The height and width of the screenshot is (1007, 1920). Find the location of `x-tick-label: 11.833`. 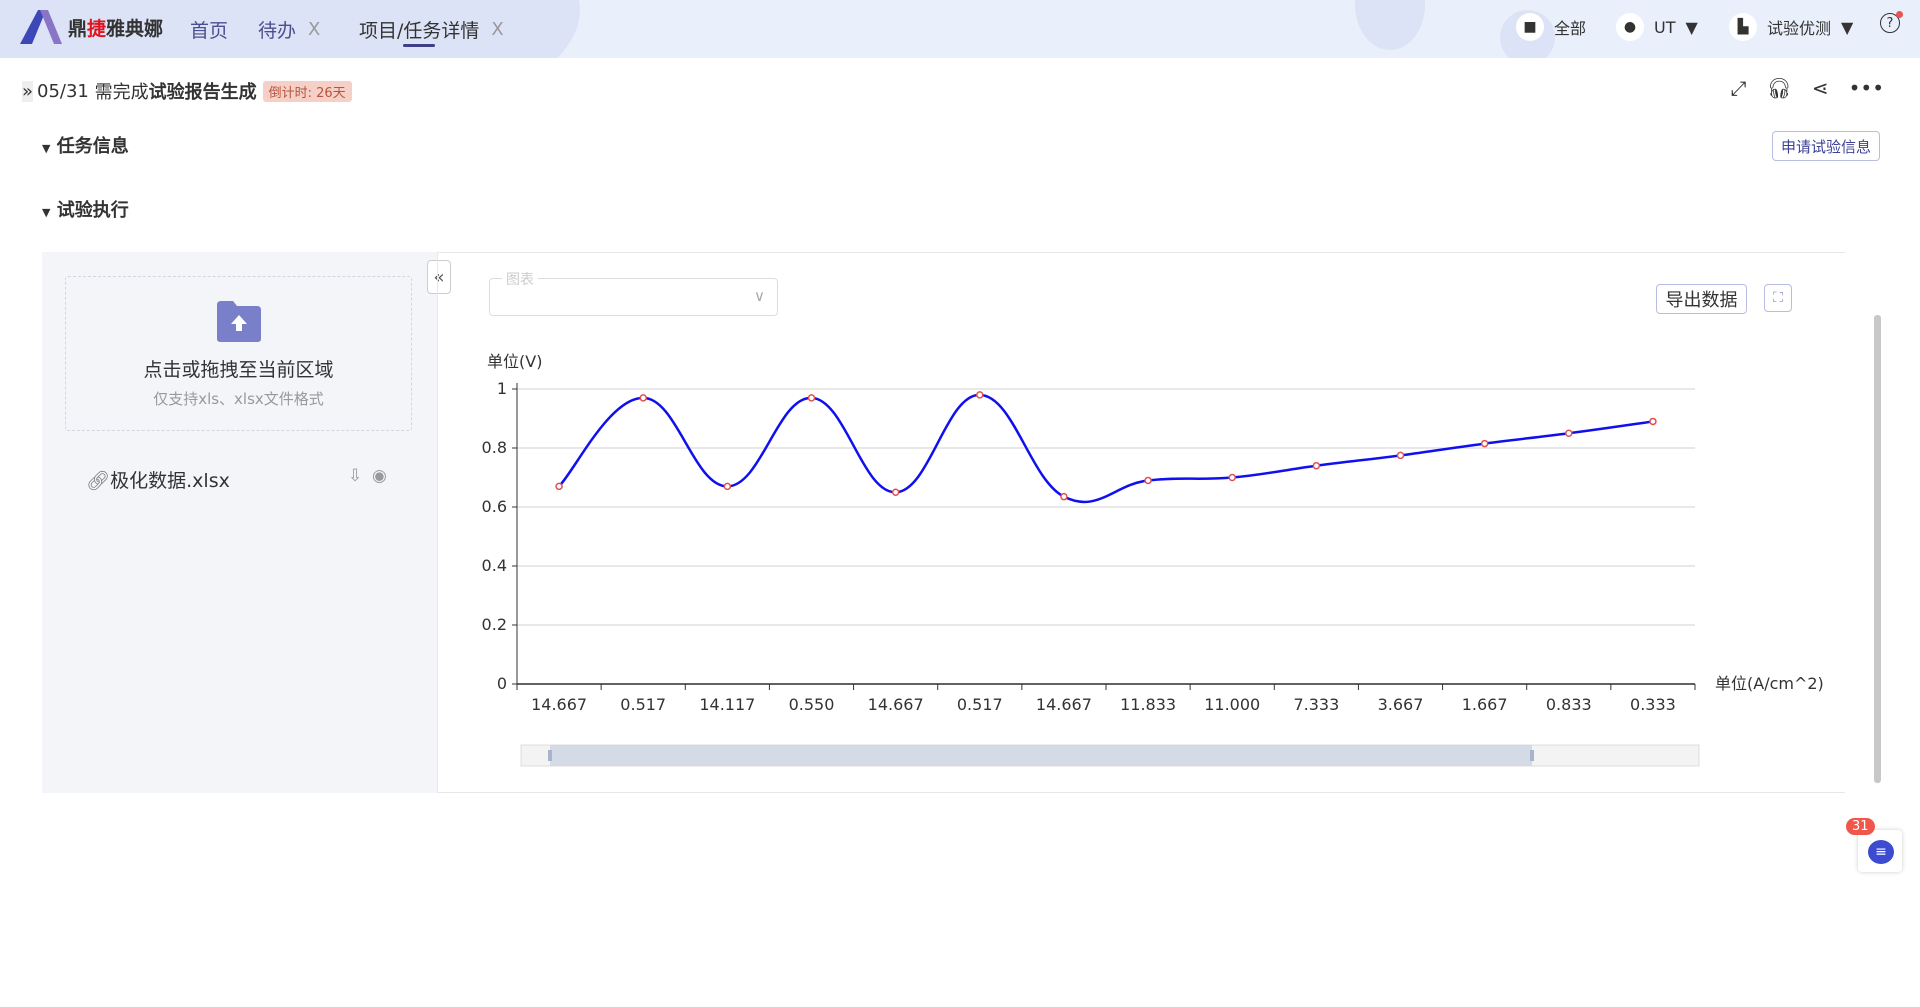

x-tick-label: 11.833 is located at coordinates (1148, 704).